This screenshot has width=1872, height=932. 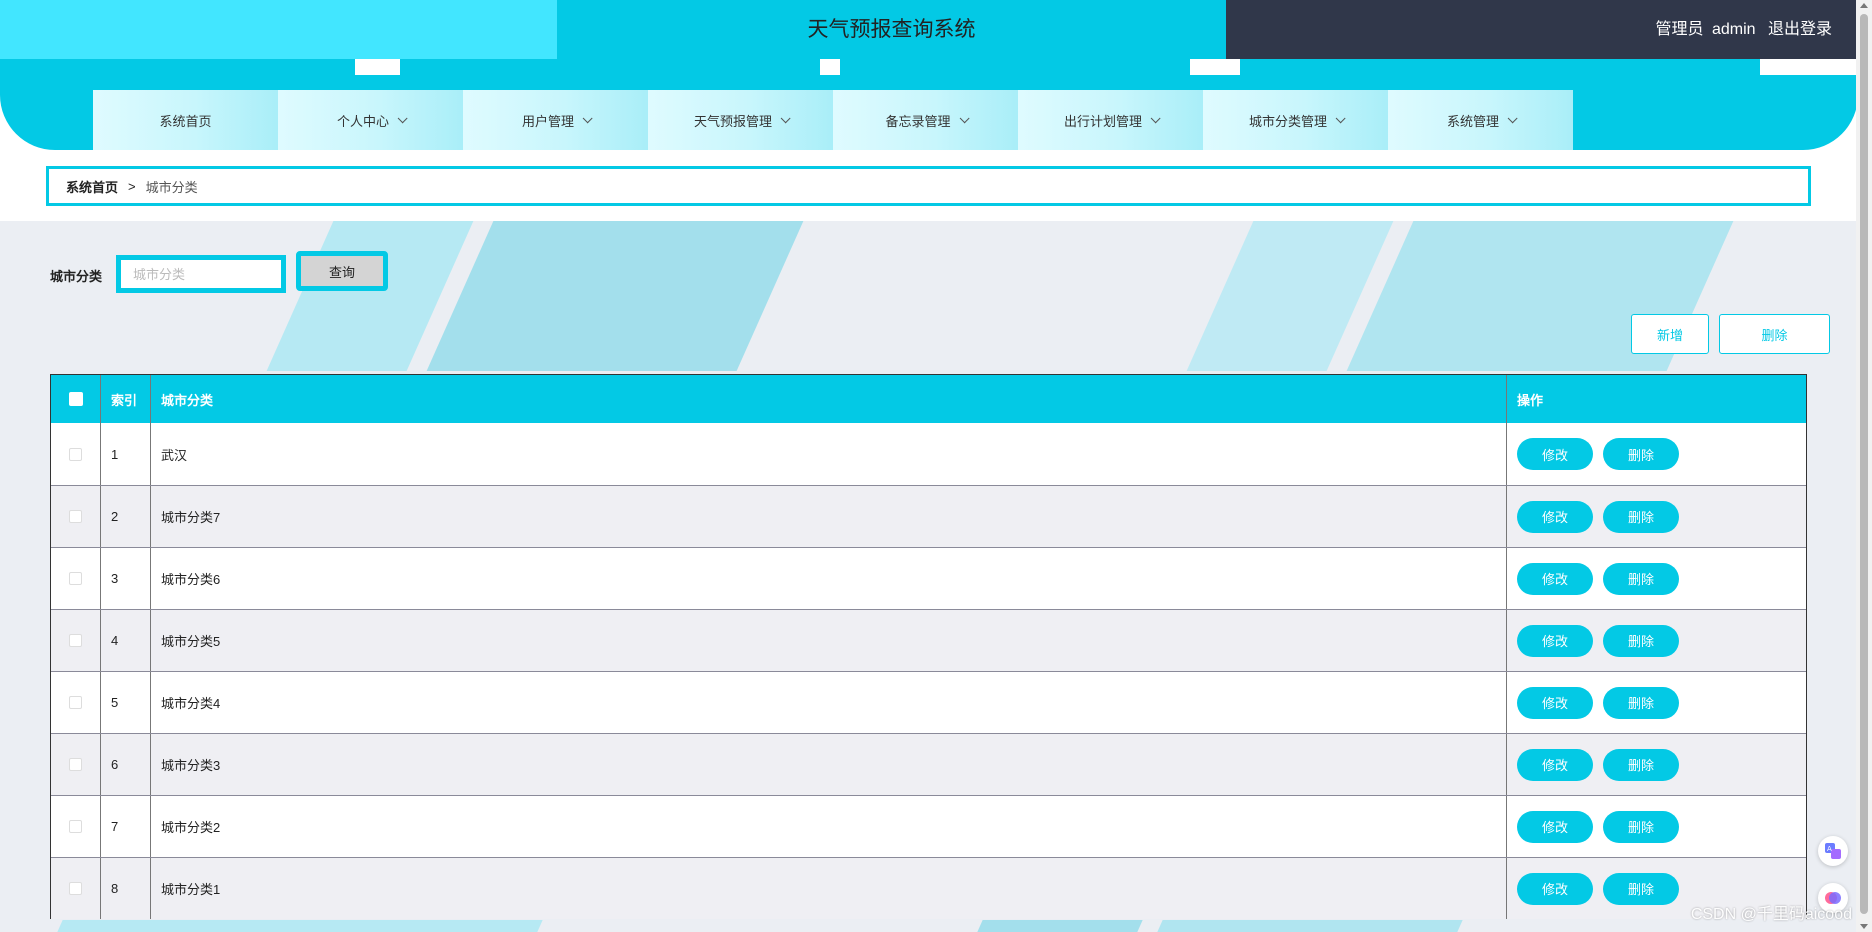 What do you see at coordinates (1670, 334) in the screenshot?
I see `add-button: 新增` at bounding box center [1670, 334].